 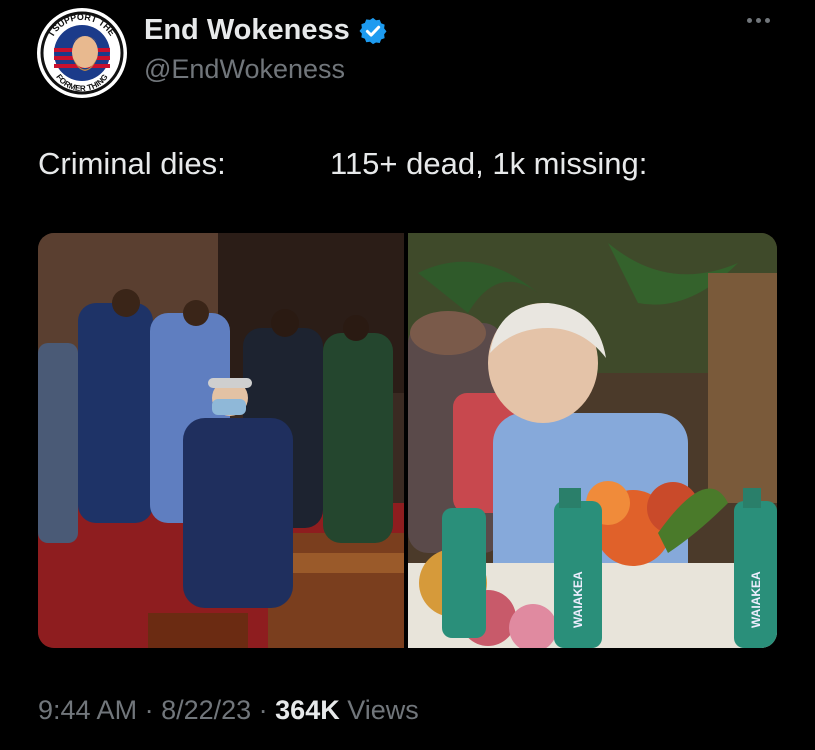 I want to click on bottle-label-2: WAIAKEA, so click(x=756, y=599).